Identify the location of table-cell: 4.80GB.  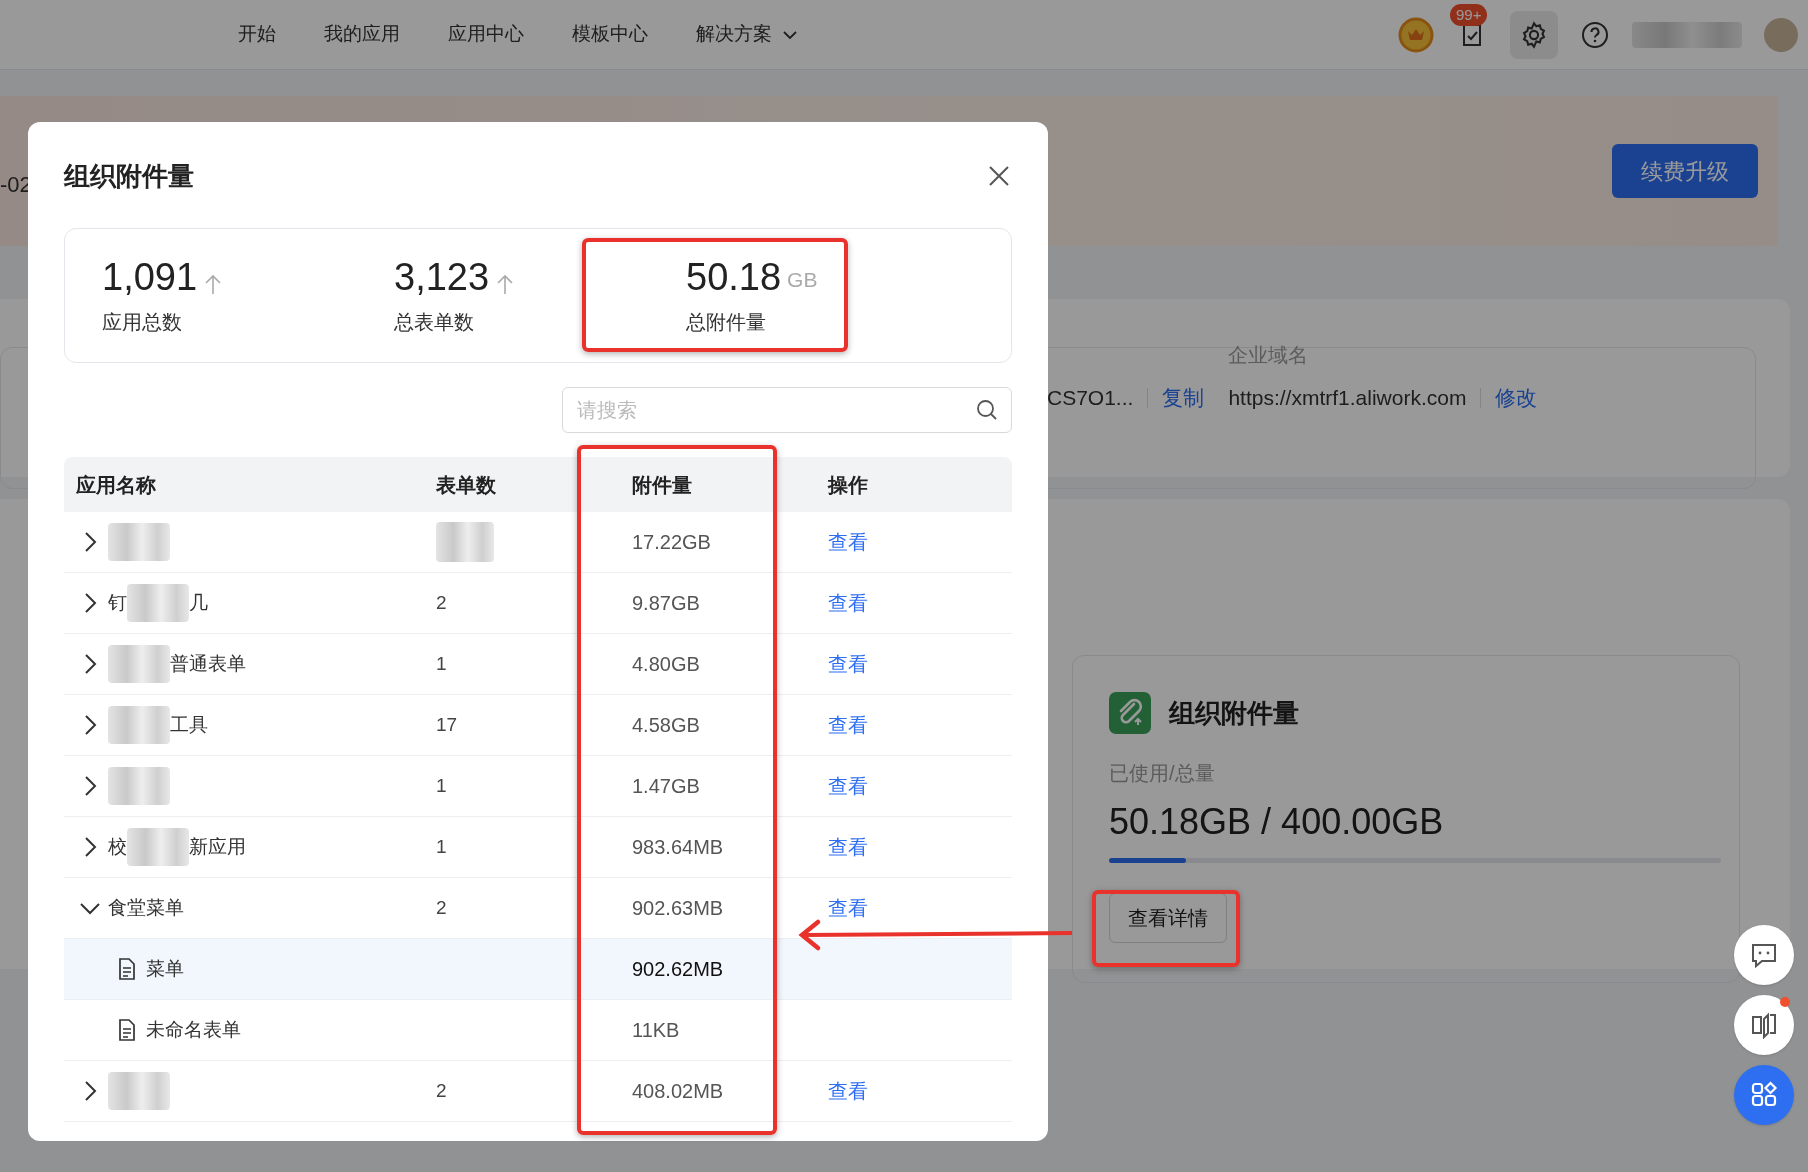
(666, 664).